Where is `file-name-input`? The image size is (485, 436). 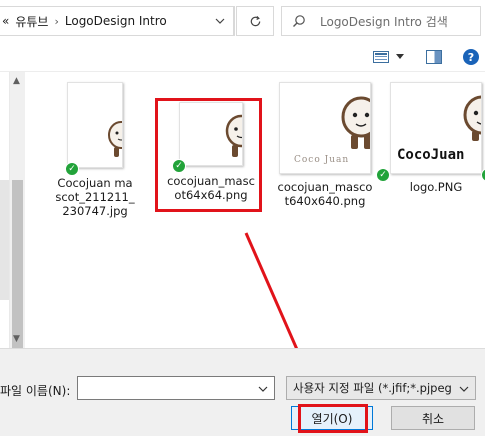
file-name-input is located at coordinates (176, 388).